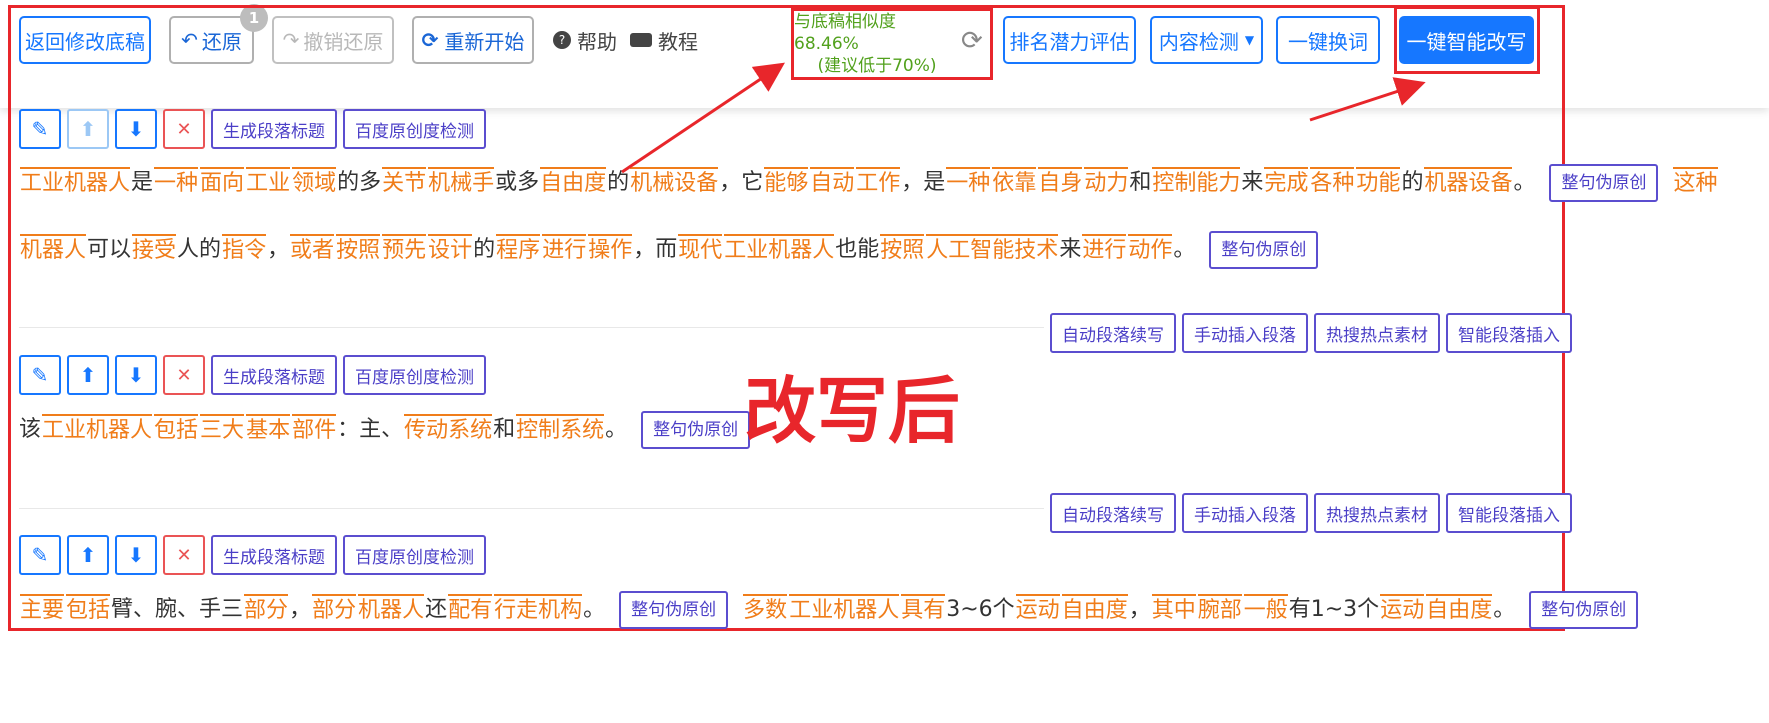 The width and height of the screenshot is (1769, 723). I want to click on rewritten-word: 工作, so click(878, 183).